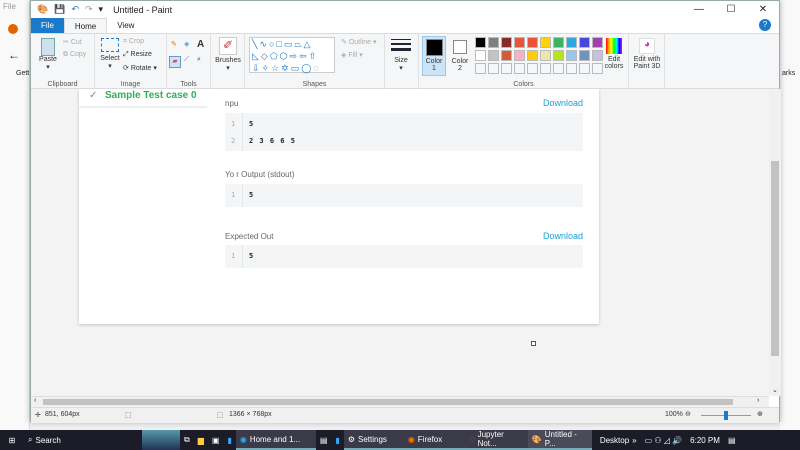 The width and height of the screenshot is (800, 450). I want to click on text-icon: A, so click(200, 44).